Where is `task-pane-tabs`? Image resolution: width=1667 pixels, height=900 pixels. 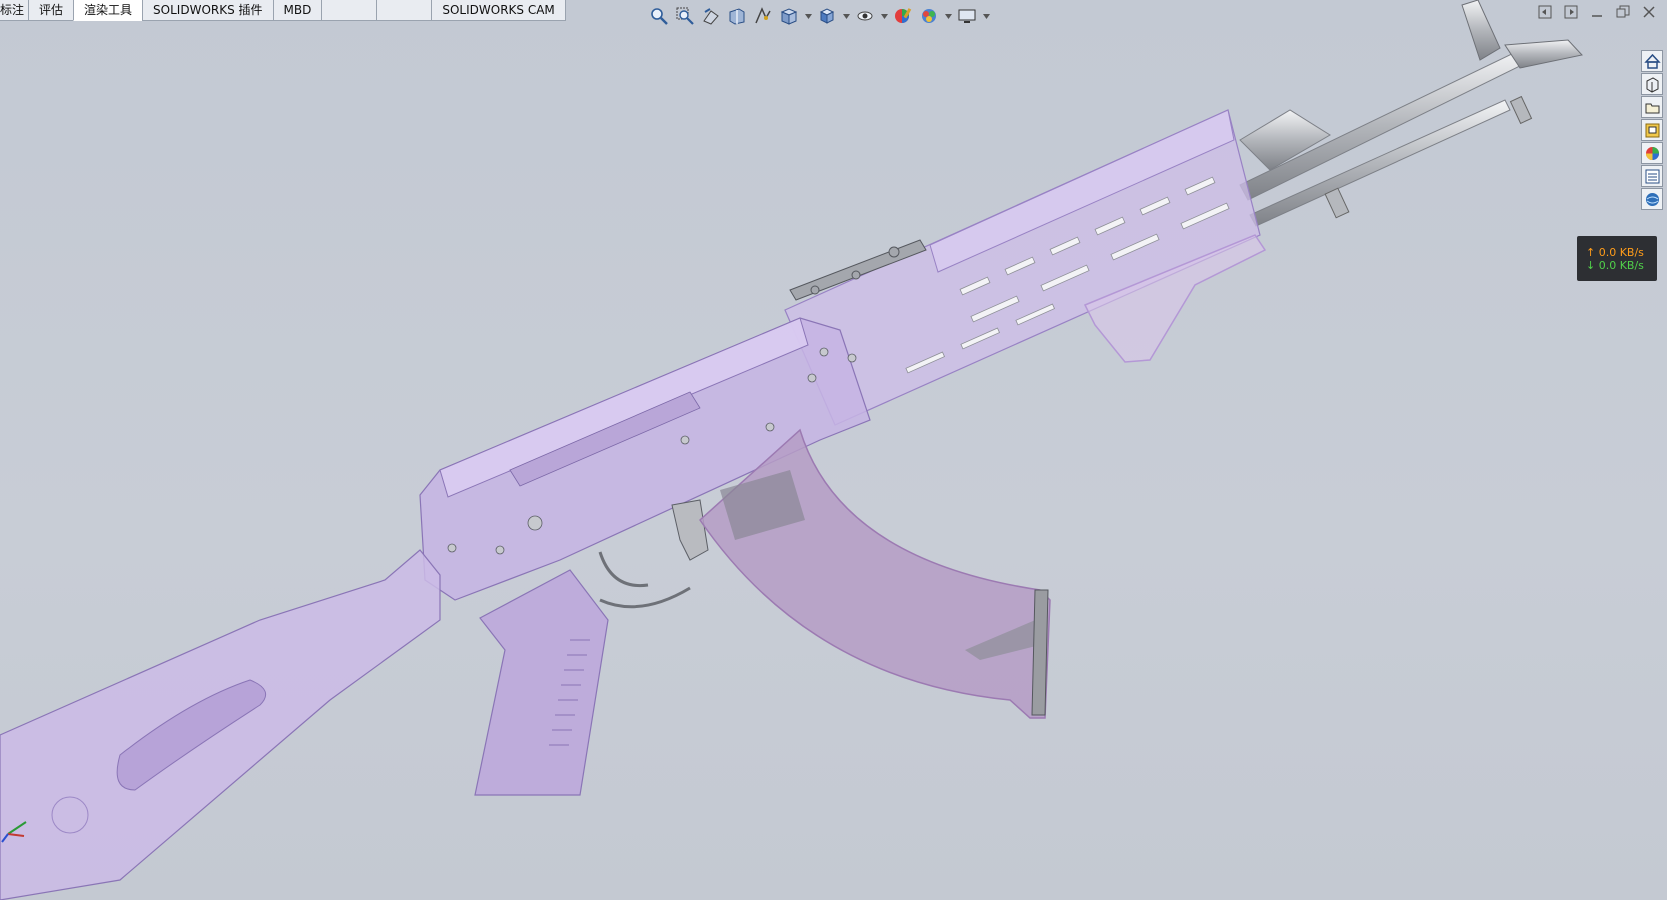 task-pane-tabs is located at coordinates (1653, 130).